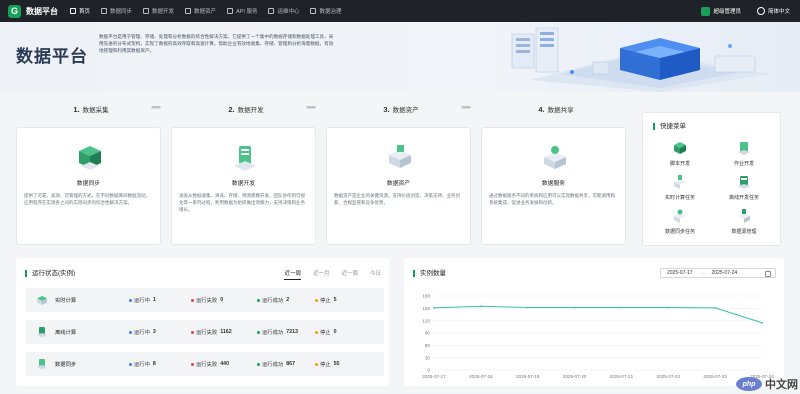  What do you see at coordinates (286, 364) in the screenshot?
I see `stat-success: 运行成功 867` at bounding box center [286, 364].